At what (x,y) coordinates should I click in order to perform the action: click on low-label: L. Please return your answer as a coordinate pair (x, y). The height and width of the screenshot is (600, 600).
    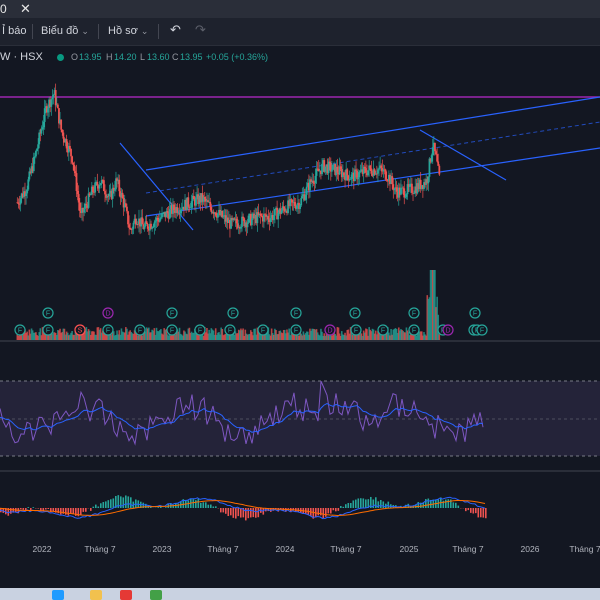
    Looking at the image, I should click on (143, 57).